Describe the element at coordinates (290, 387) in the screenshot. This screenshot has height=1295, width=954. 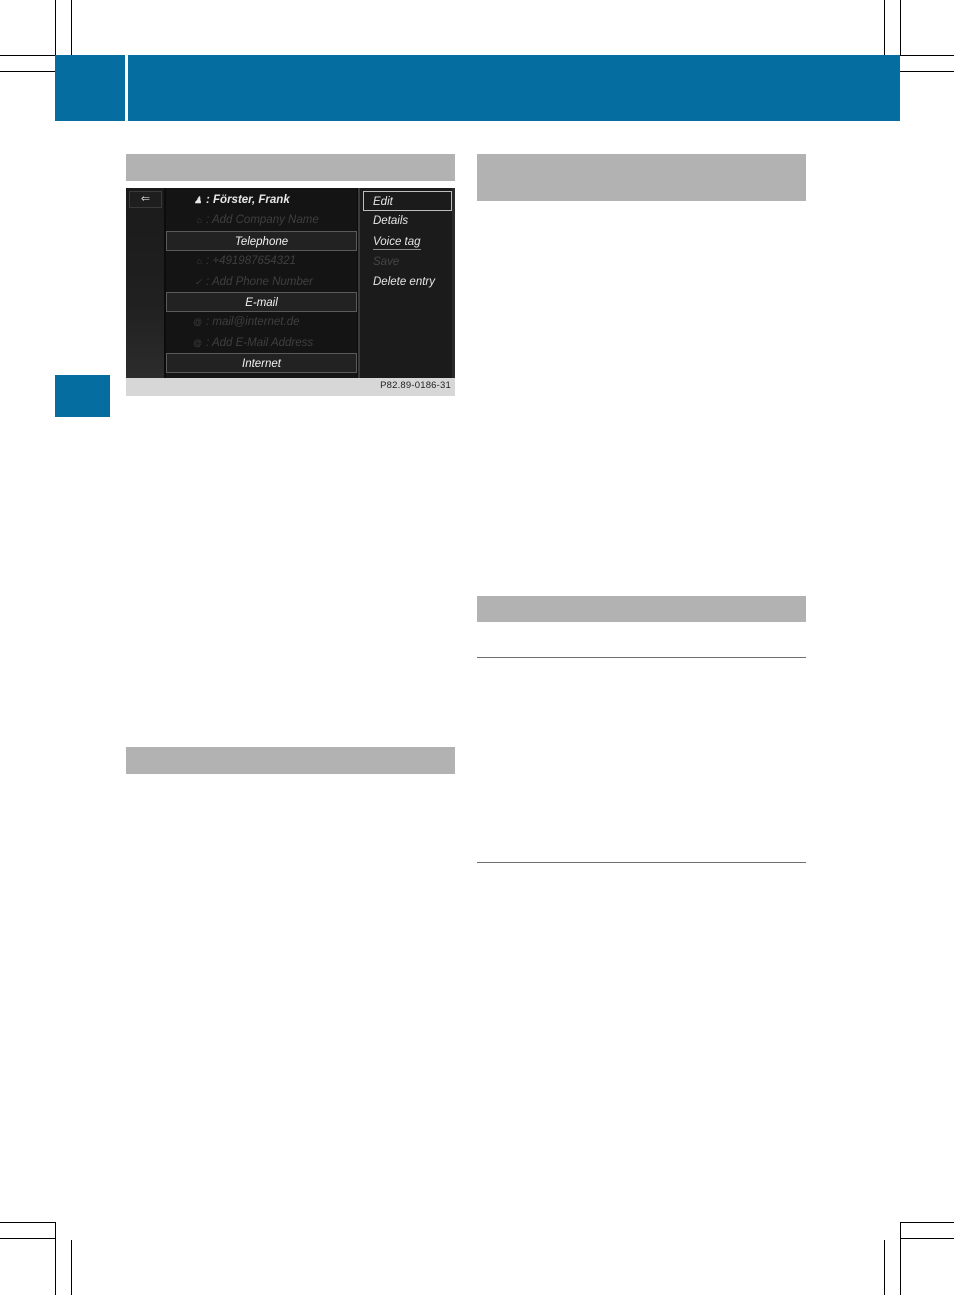
I see `figure-caption-bar: P82.89-0186-31` at that location.